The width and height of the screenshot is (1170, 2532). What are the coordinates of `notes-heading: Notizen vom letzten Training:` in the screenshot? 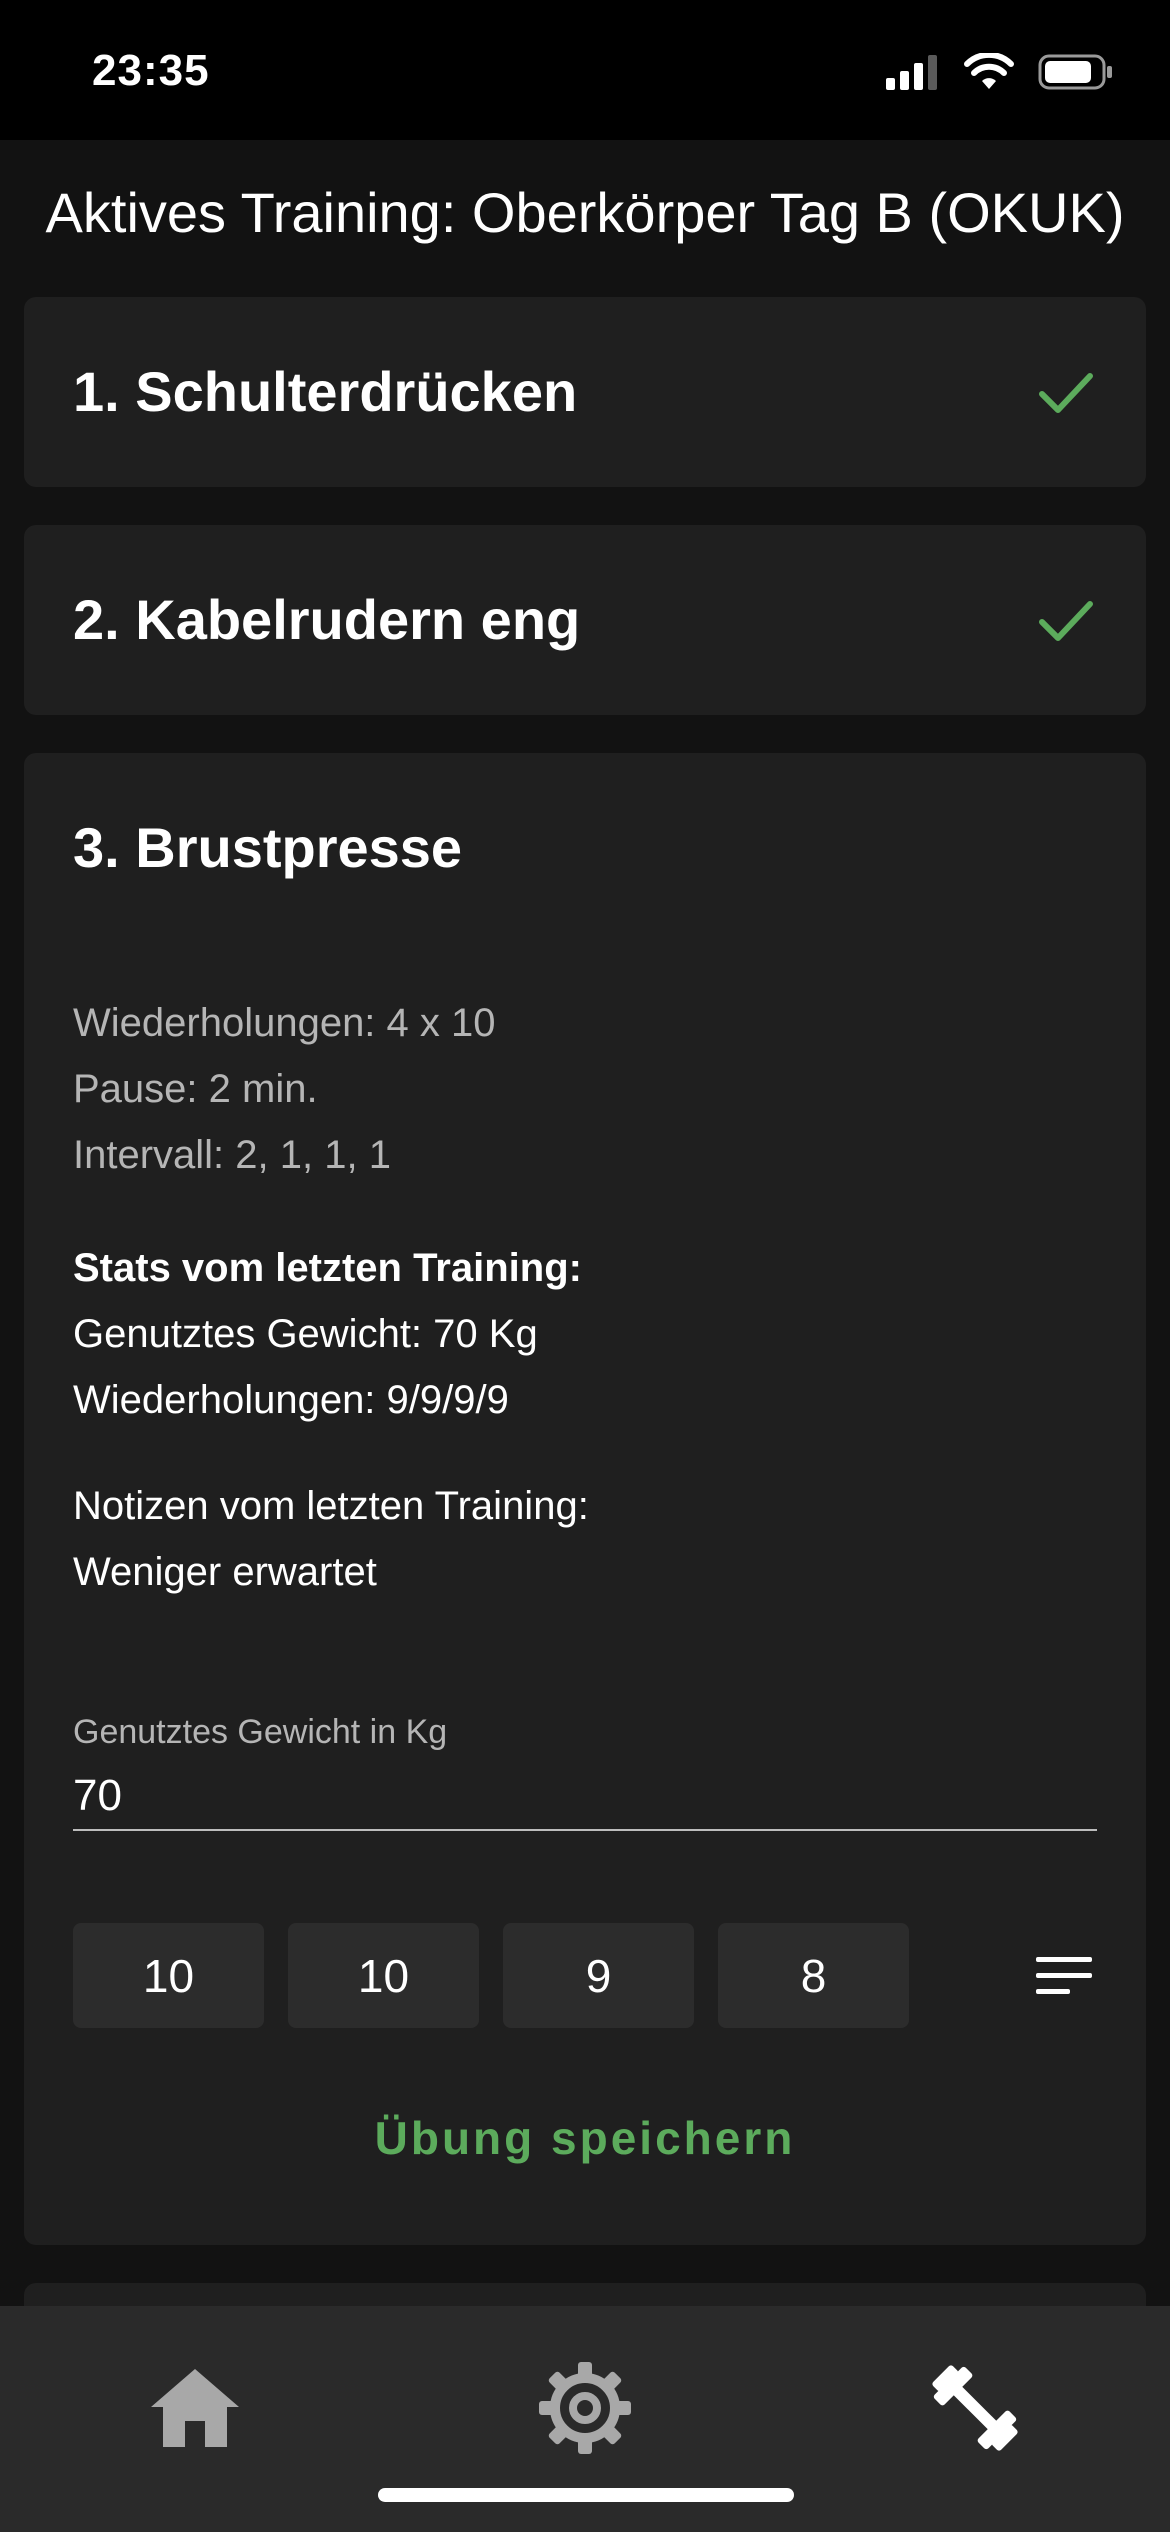 It's located at (331, 1506).